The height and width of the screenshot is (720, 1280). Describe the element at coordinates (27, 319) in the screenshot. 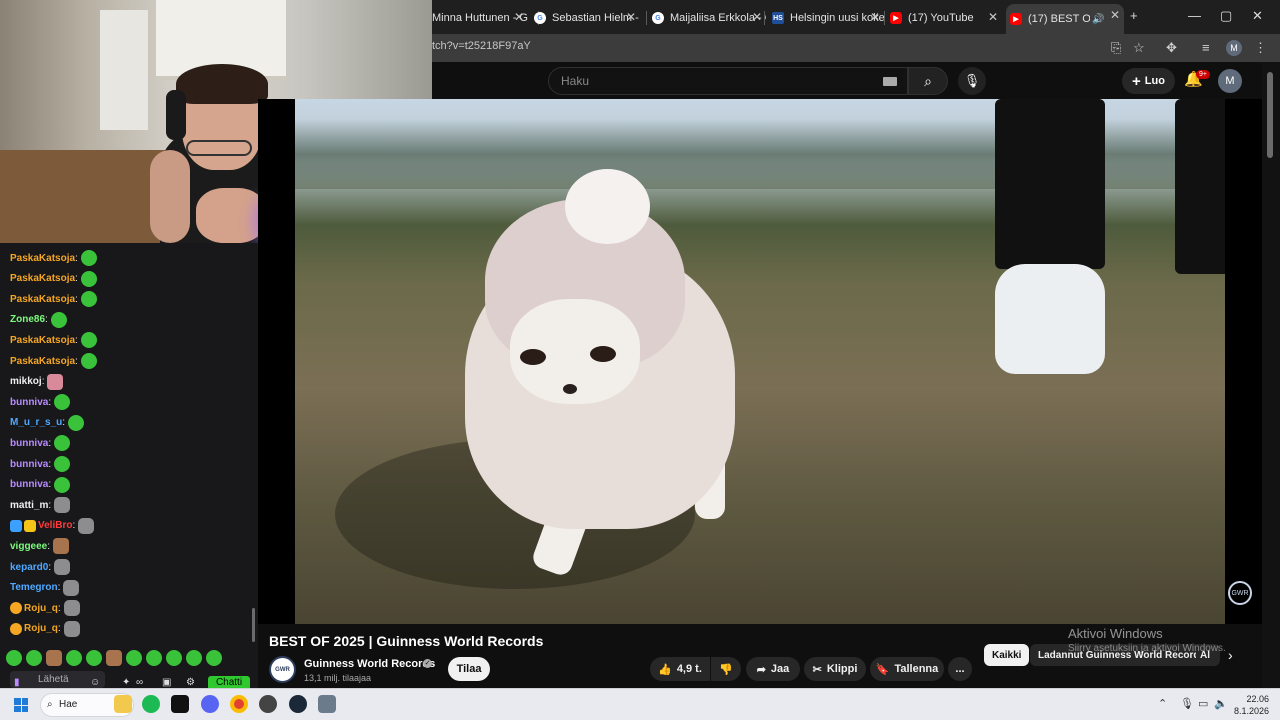

I see `chat-username: Zone86` at that location.